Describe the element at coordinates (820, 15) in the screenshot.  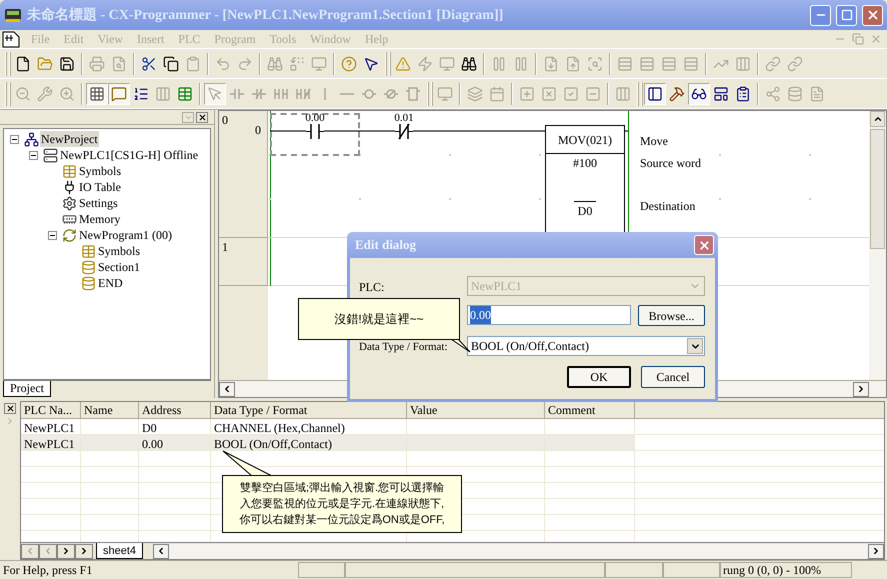
I see `minimize-button` at that location.